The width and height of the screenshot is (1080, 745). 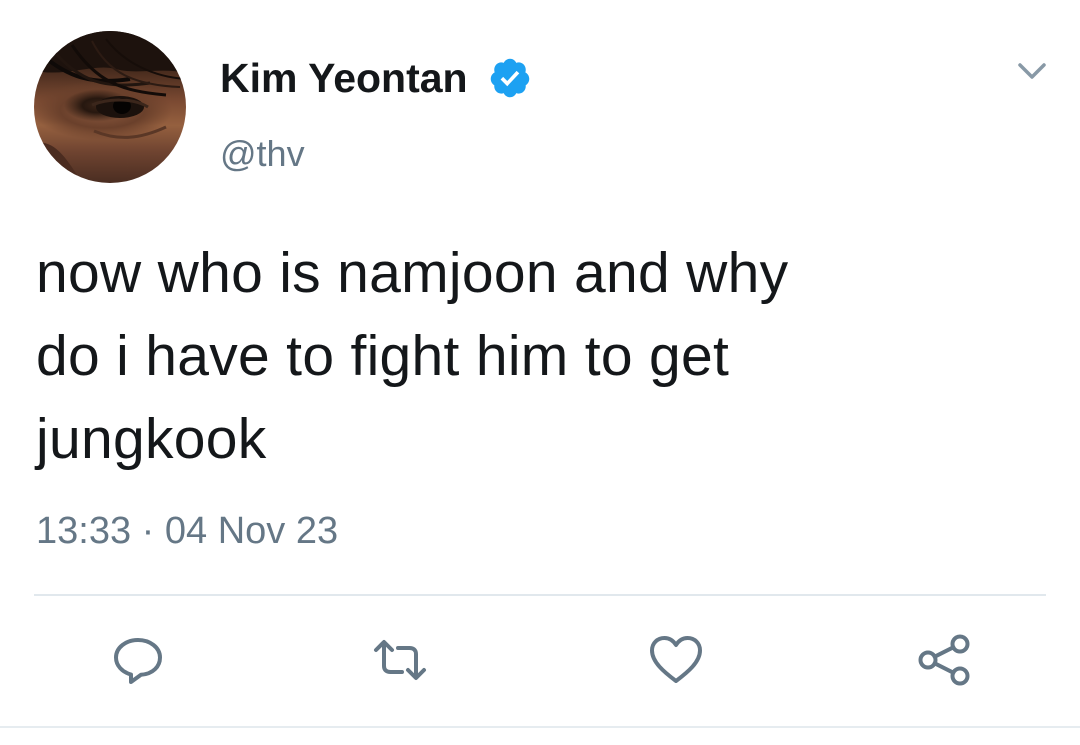 What do you see at coordinates (540, 595) in the screenshot?
I see `divider` at bounding box center [540, 595].